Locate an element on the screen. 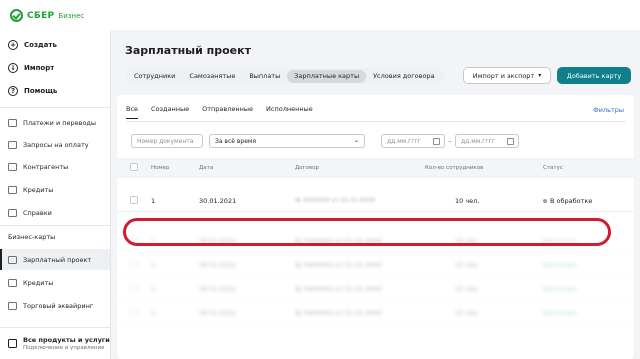 Image resolution: width=640 pixels, height=359 pixels. sidebar-item-contractors: Контрагенты is located at coordinates (55, 166).